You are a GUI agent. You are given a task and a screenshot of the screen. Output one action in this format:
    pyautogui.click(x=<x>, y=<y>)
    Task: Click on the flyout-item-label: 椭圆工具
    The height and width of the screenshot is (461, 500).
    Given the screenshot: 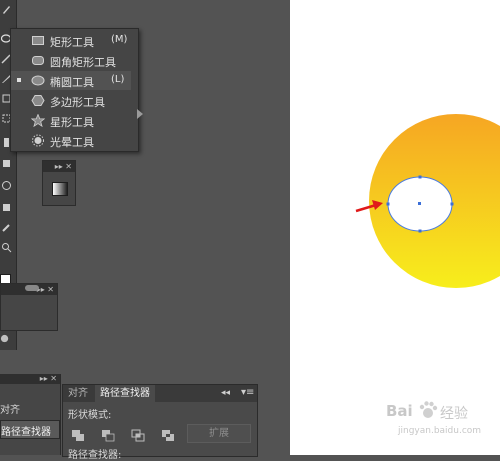 What is the action you would take?
    pyautogui.click(x=72, y=82)
    